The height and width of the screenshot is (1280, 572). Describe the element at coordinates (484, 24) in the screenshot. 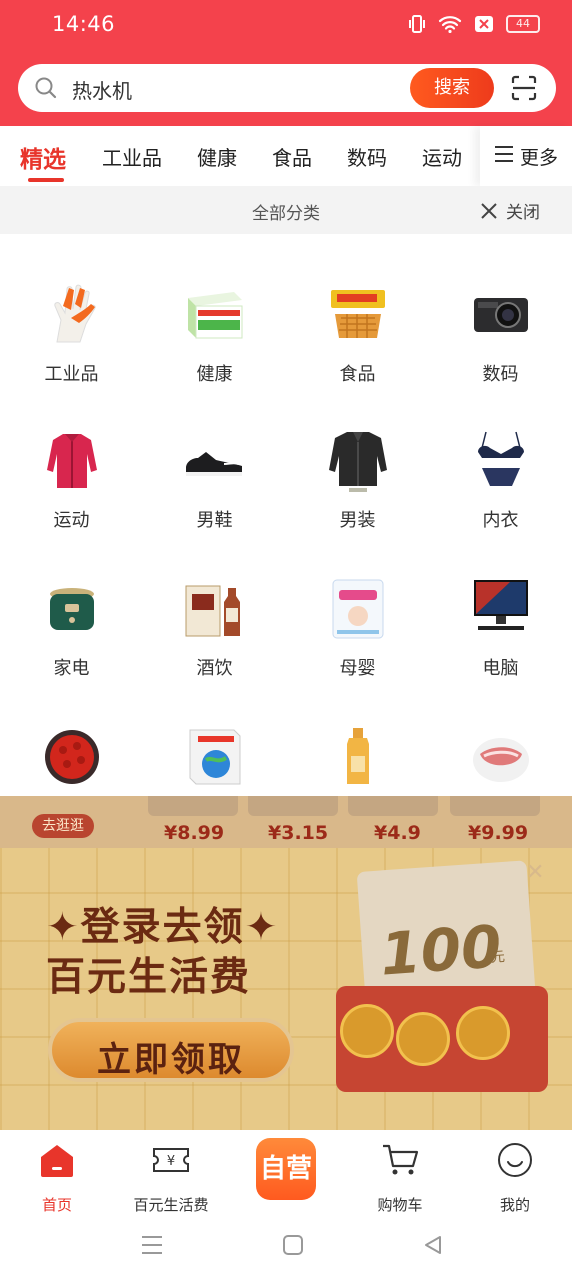

I see `sim-off-icon` at that location.